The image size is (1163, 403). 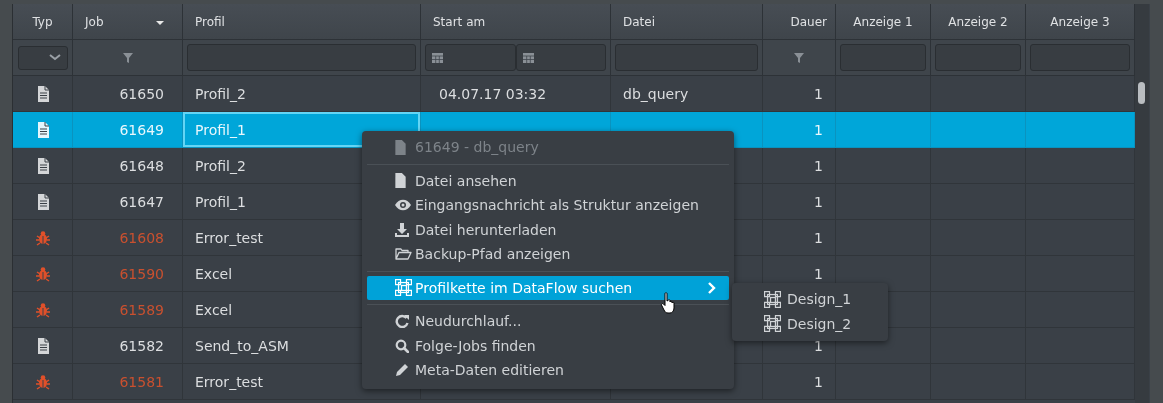 What do you see at coordinates (302, 22) in the screenshot?
I see `column-header: Profil` at bounding box center [302, 22].